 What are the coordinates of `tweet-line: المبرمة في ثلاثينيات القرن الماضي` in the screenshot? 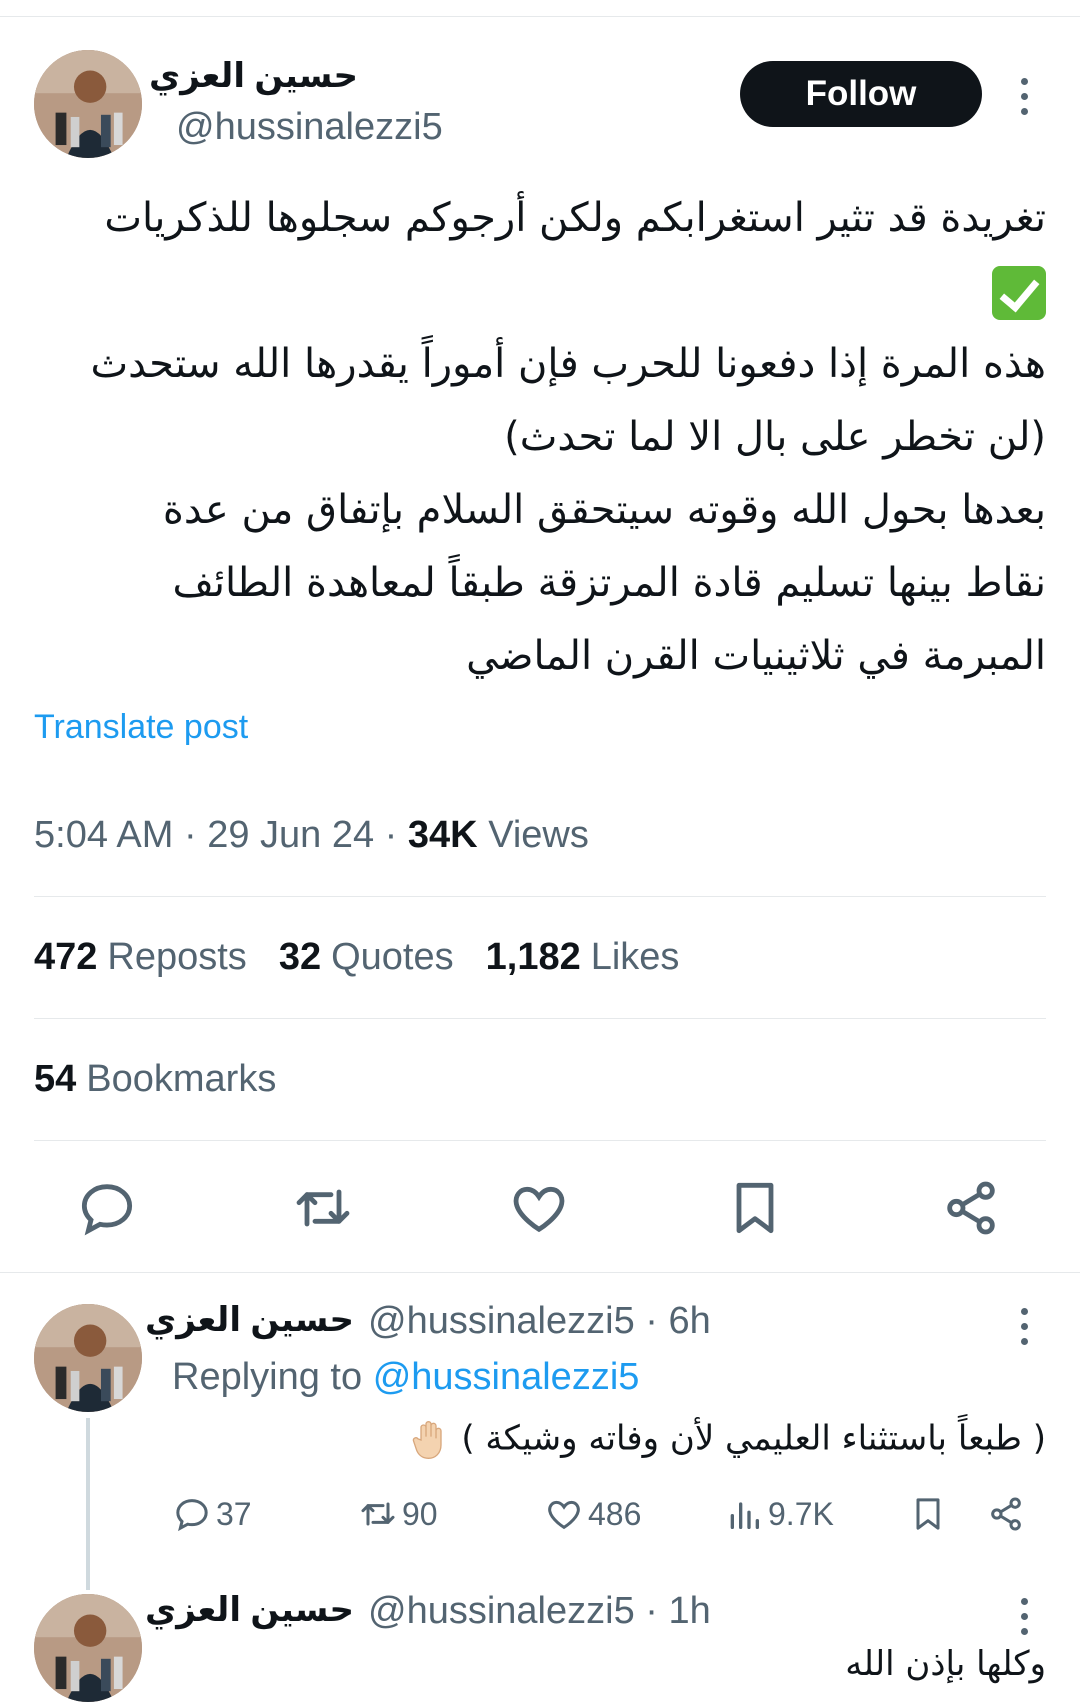 It's located at (756, 656).